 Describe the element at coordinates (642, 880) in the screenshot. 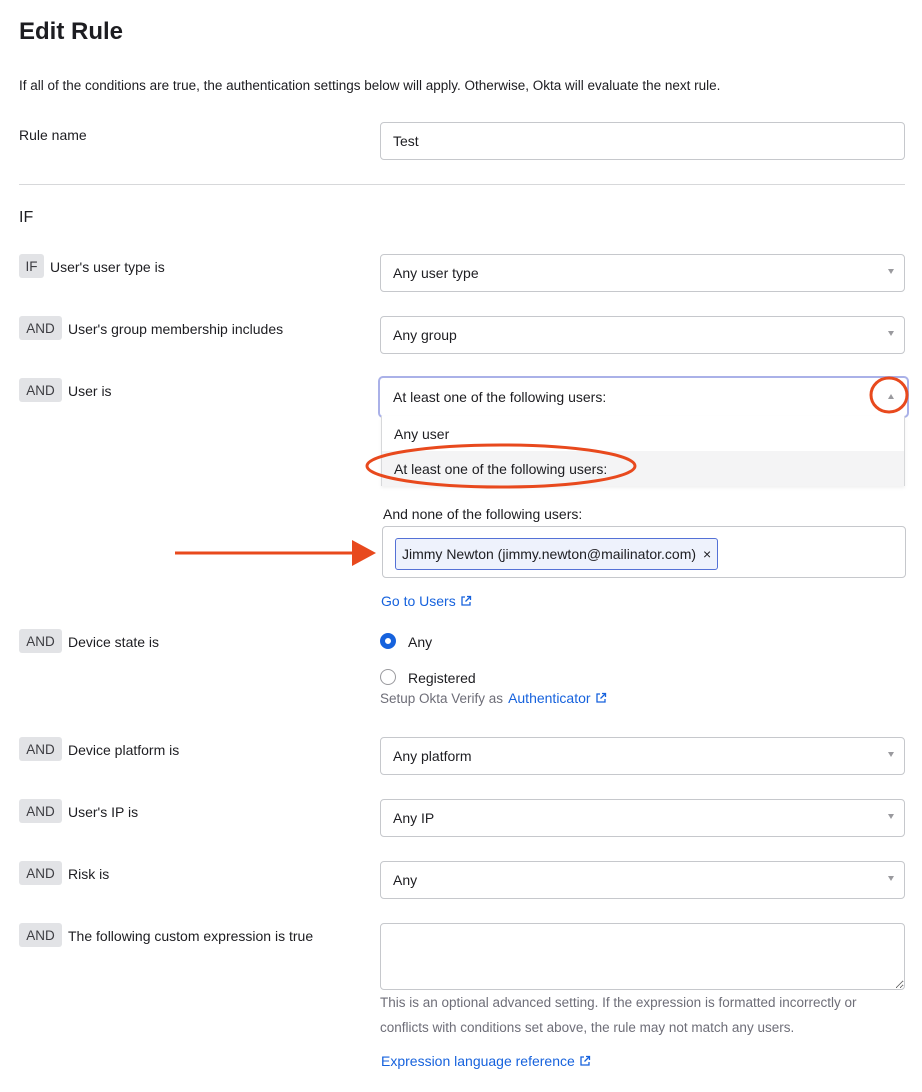

I see `risk-select: Any` at that location.